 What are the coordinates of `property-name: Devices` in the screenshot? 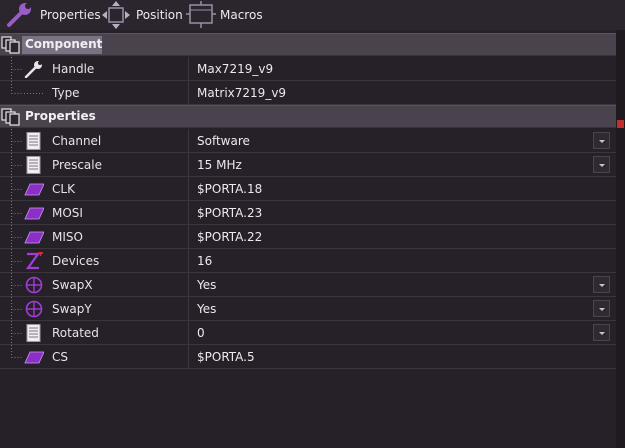 It's located at (76, 261).